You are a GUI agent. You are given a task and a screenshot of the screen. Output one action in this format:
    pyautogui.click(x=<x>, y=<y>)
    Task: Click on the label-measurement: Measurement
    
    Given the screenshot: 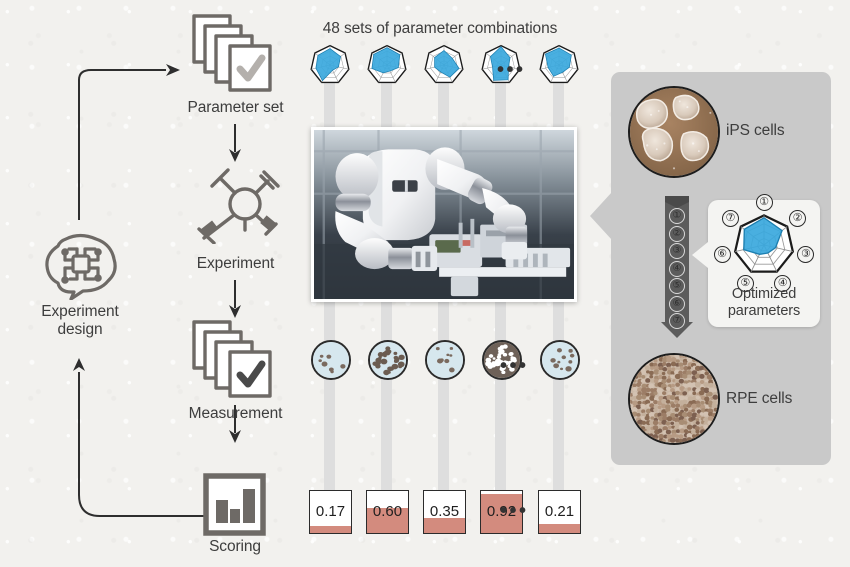 What is the action you would take?
    pyautogui.click(x=235, y=413)
    